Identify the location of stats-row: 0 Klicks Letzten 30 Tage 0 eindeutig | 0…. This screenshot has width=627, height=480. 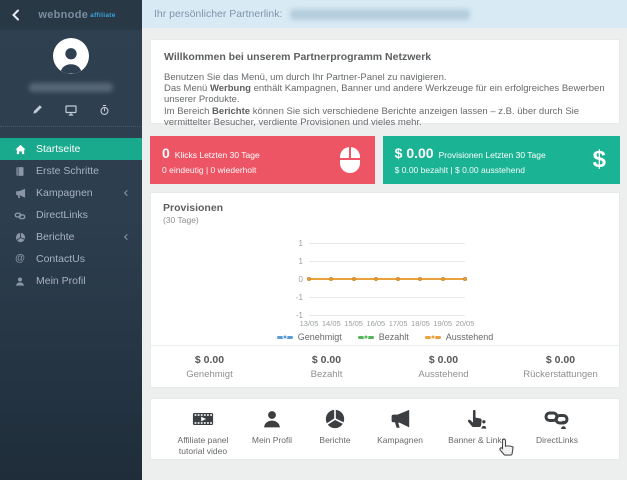
(385, 160).